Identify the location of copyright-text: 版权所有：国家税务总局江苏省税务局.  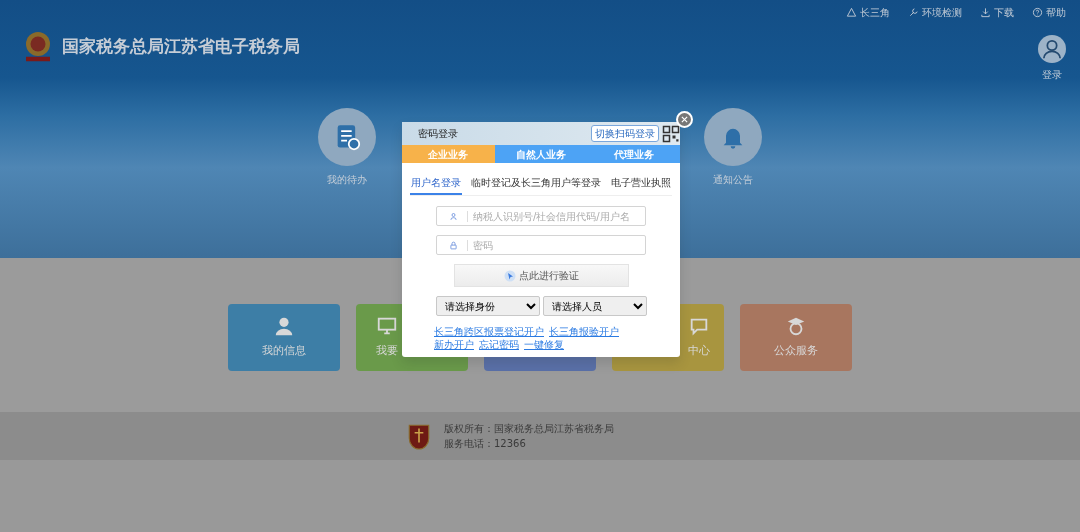
(529, 429).